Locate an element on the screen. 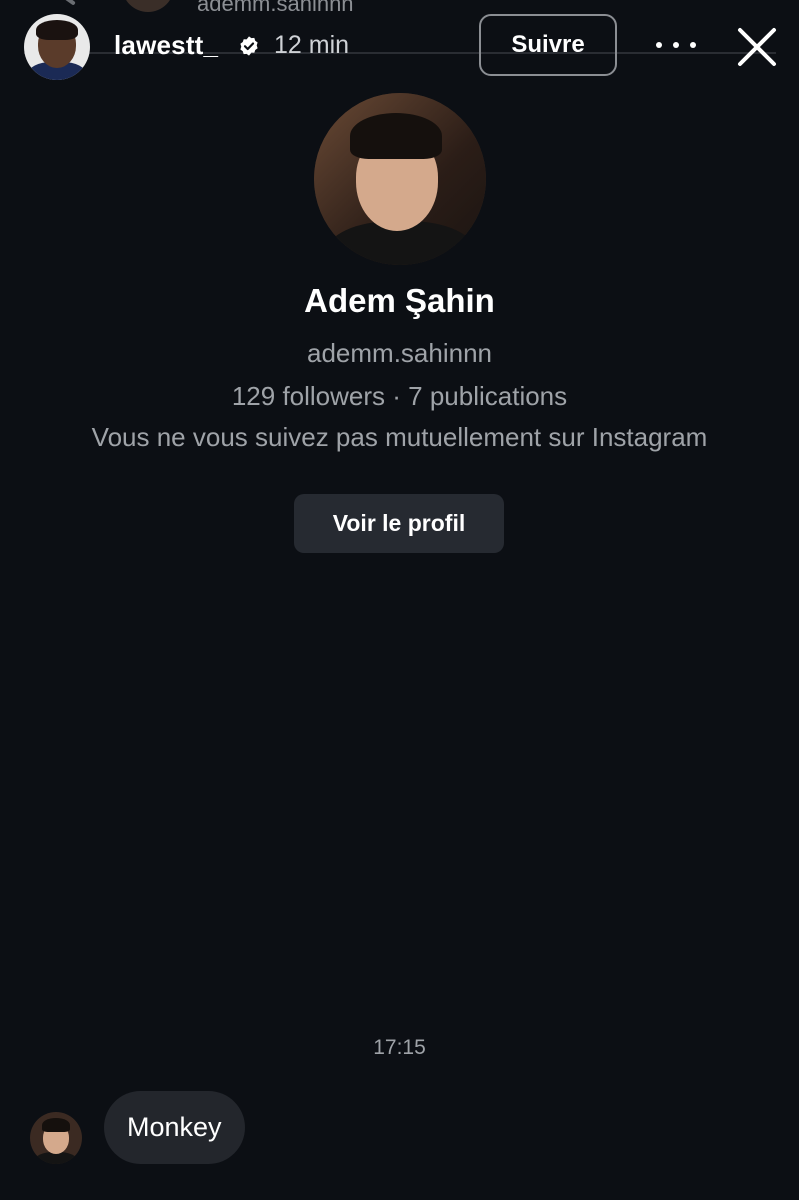  previous-item-strip: ademm.sahinnn is located at coordinates (399, 7).